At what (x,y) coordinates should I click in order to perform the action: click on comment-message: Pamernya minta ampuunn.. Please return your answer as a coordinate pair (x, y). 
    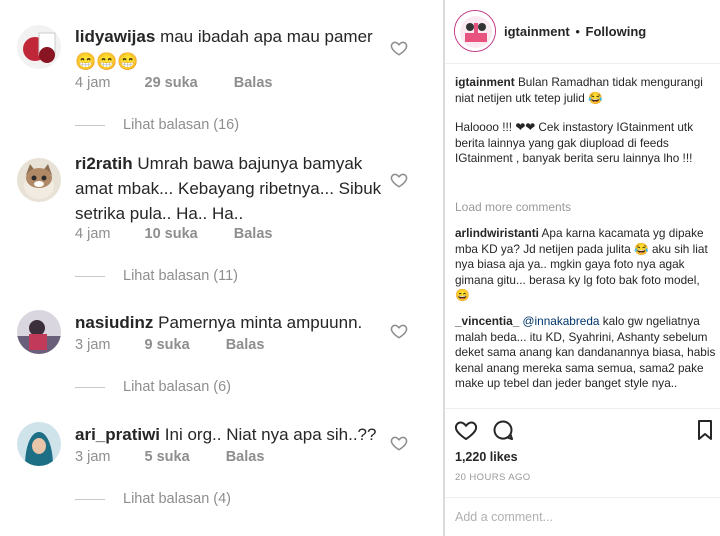
    Looking at the image, I should click on (260, 322).